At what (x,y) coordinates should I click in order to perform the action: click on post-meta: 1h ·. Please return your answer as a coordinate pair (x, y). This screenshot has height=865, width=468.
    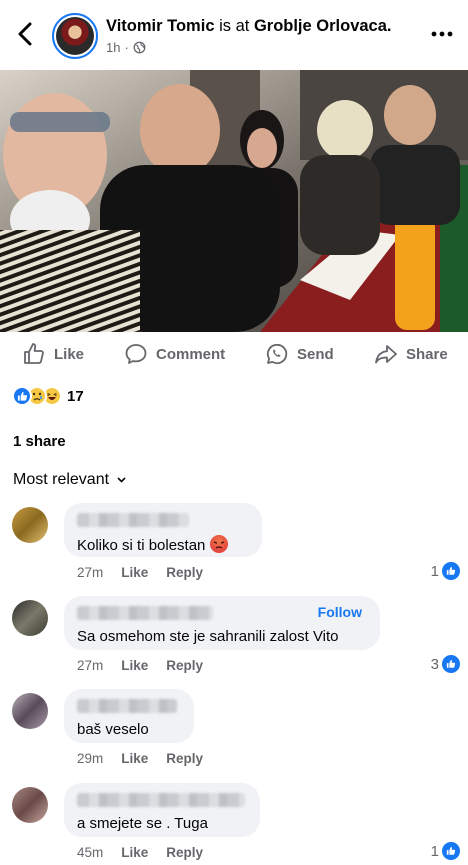
    Looking at the image, I should click on (126, 47).